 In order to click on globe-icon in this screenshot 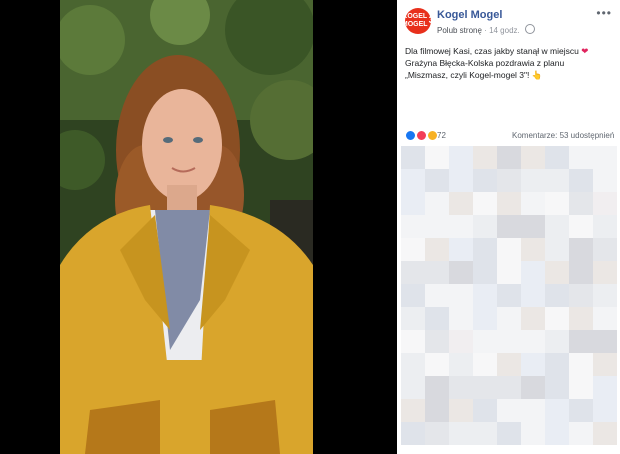, I will do `click(530, 29)`.